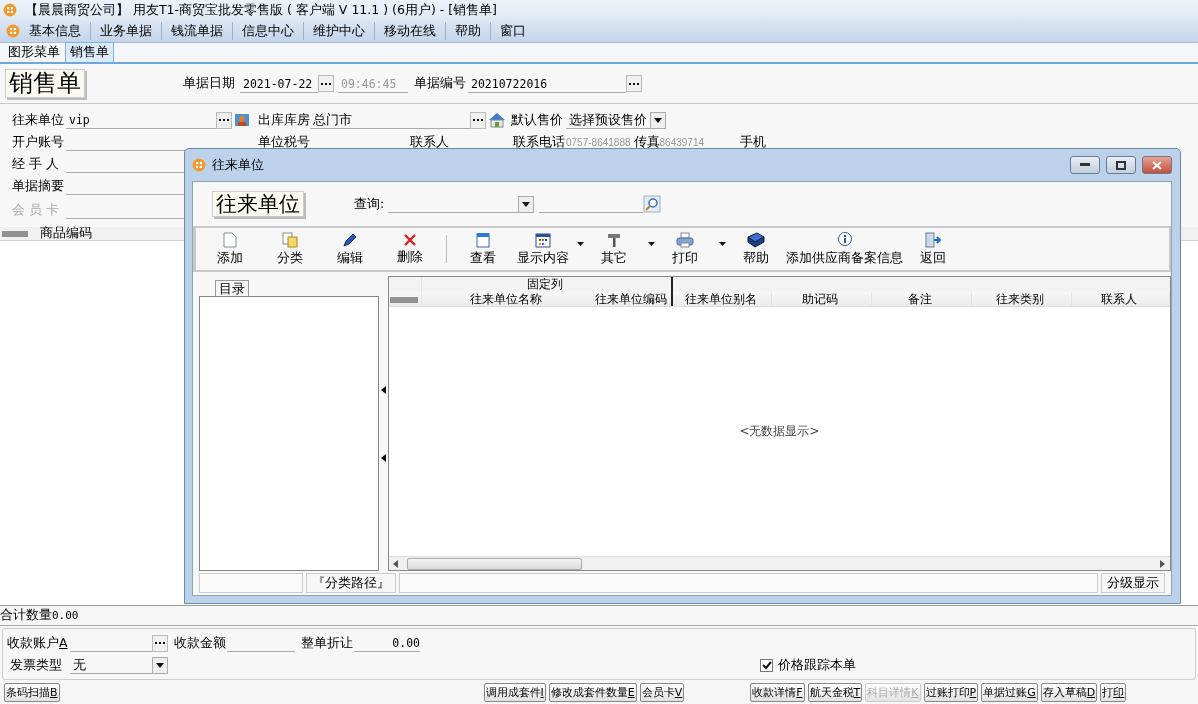  What do you see at coordinates (1022, 299) in the screenshot?
I see `column-header: 往来类别` at bounding box center [1022, 299].